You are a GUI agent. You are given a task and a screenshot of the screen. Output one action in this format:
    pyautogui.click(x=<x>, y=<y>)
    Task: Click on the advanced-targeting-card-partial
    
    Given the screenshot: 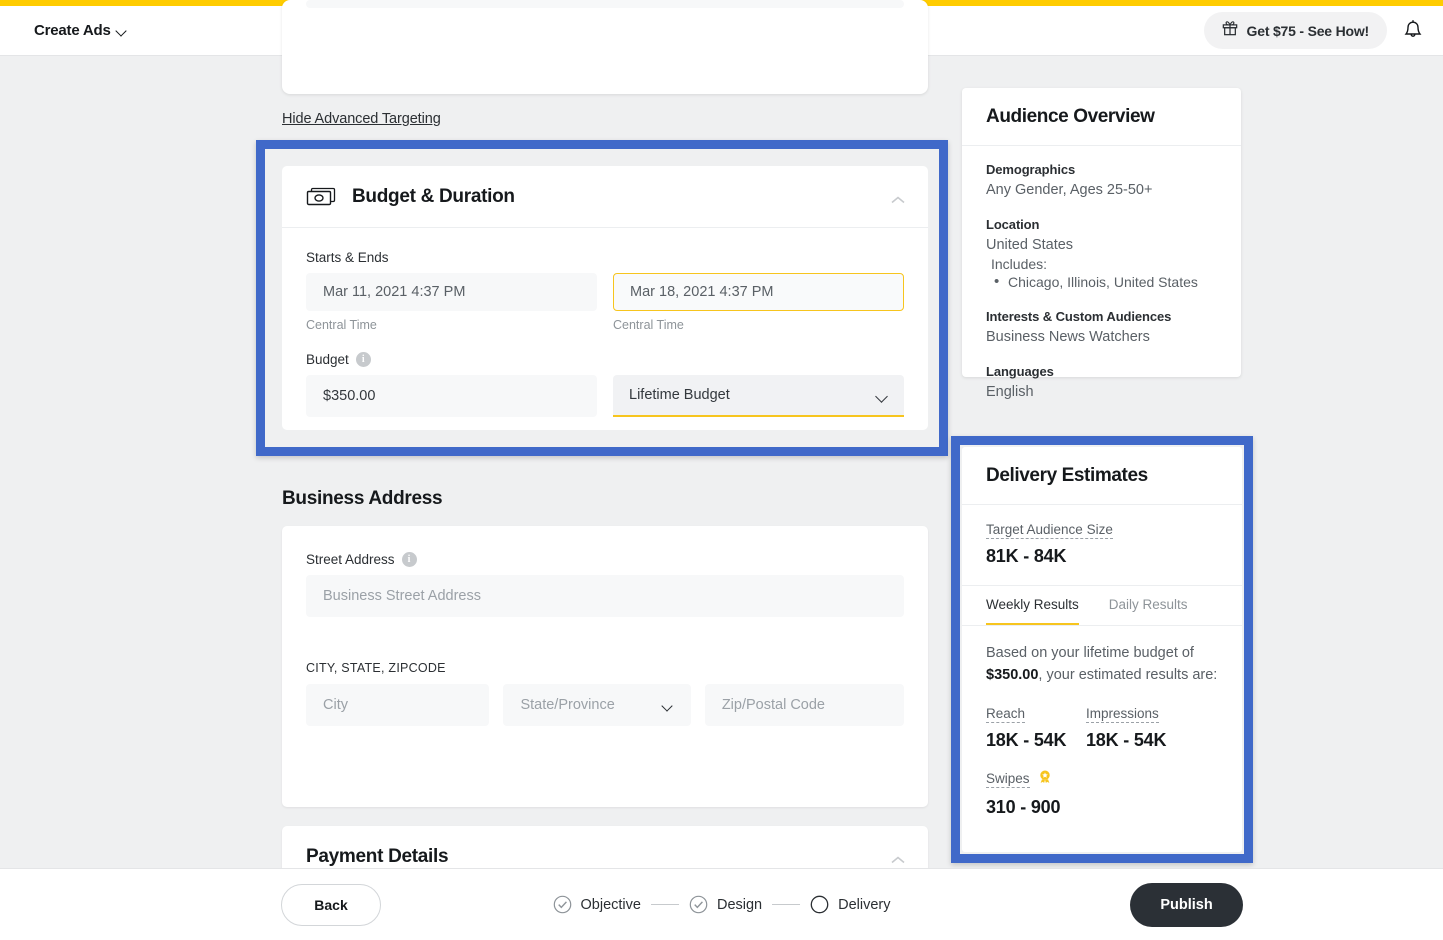 What is the action you would take?
    pyautogui.click(x=605, y=47)
    